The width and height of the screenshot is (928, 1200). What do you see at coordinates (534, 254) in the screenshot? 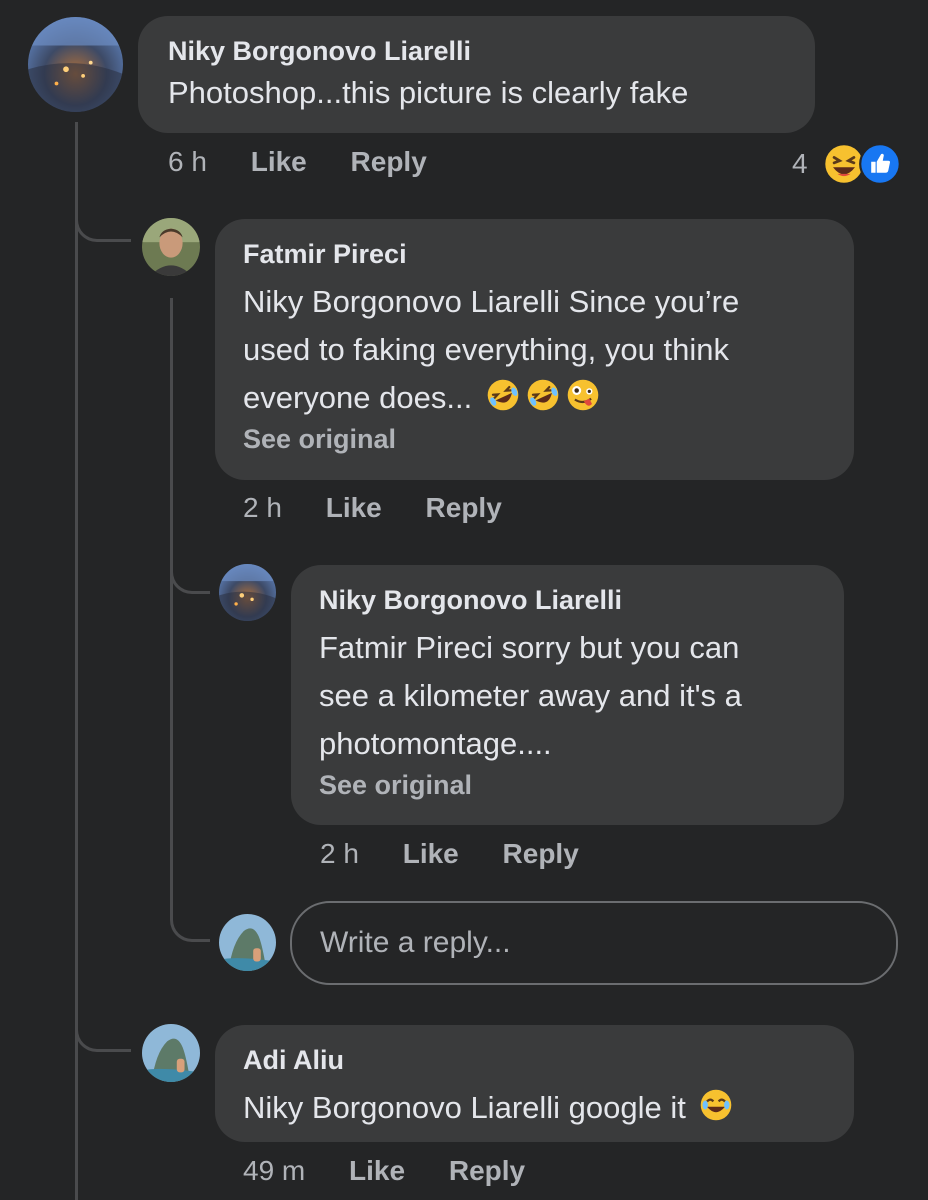
I see `reply-author: Fatmir Pireci` at bounding box center [534, 254].